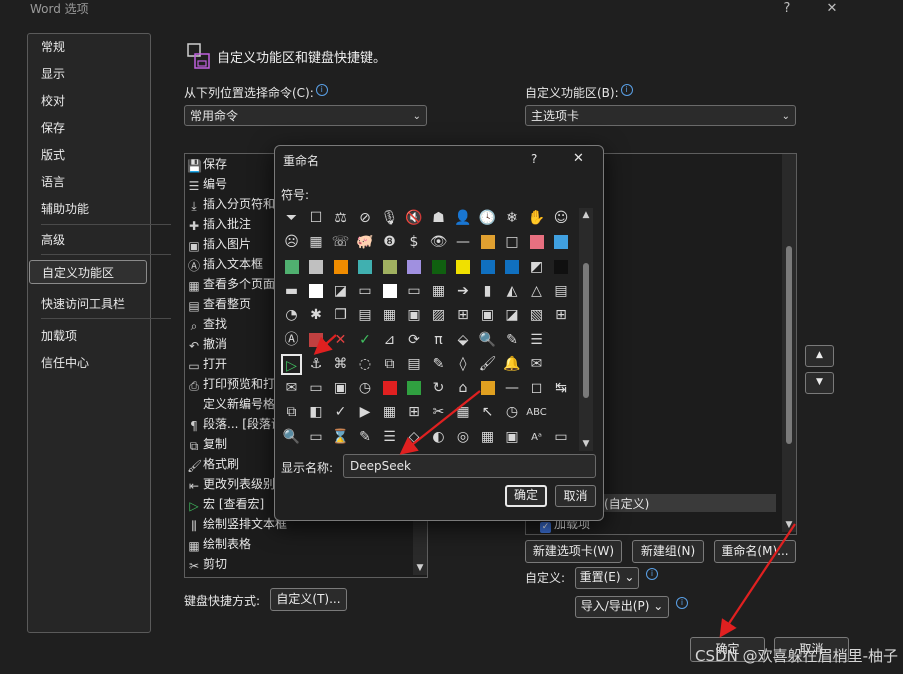 This screenshot has width=903, height=674. What do you see at coordinates (796, 656) in the screenshot?
I see `watermark: CSDN @欢喜躲在眉梢里-柚子` at bounding box center [796, 656].